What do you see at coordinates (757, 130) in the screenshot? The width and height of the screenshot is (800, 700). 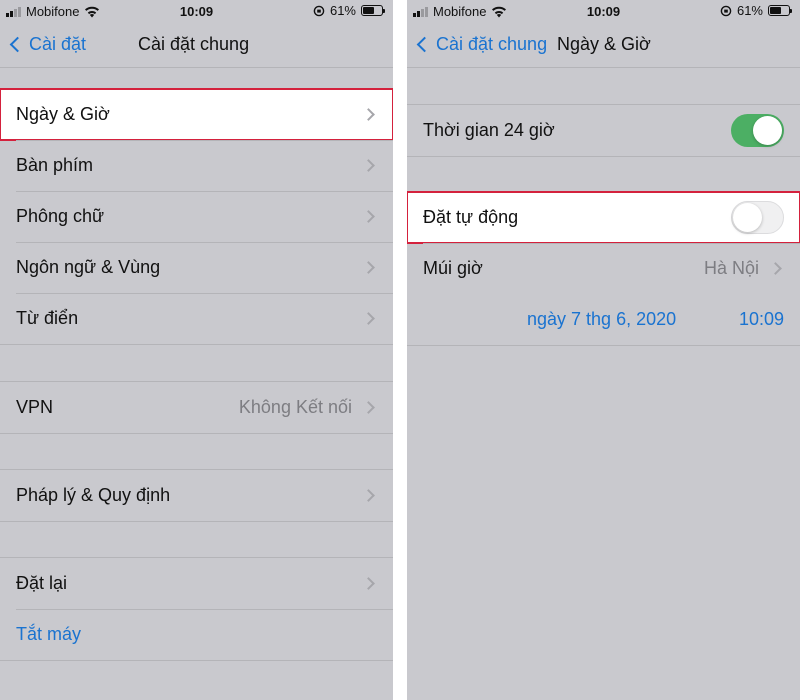 I see `toggle-24-hour` at bounding box center [757, 130].